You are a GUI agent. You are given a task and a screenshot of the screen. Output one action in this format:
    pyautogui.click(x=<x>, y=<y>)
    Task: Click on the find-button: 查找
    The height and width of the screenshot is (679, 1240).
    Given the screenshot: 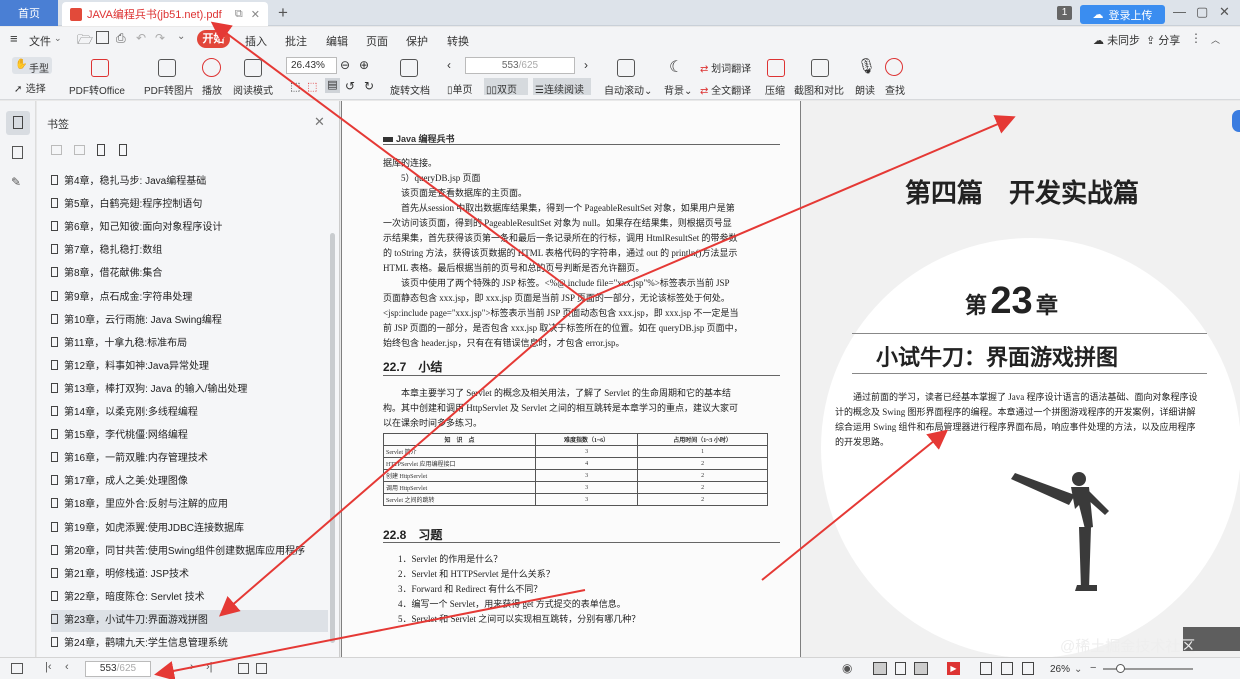 What is the action you would take?
    pyautogui.click(x=895, y=89)
    